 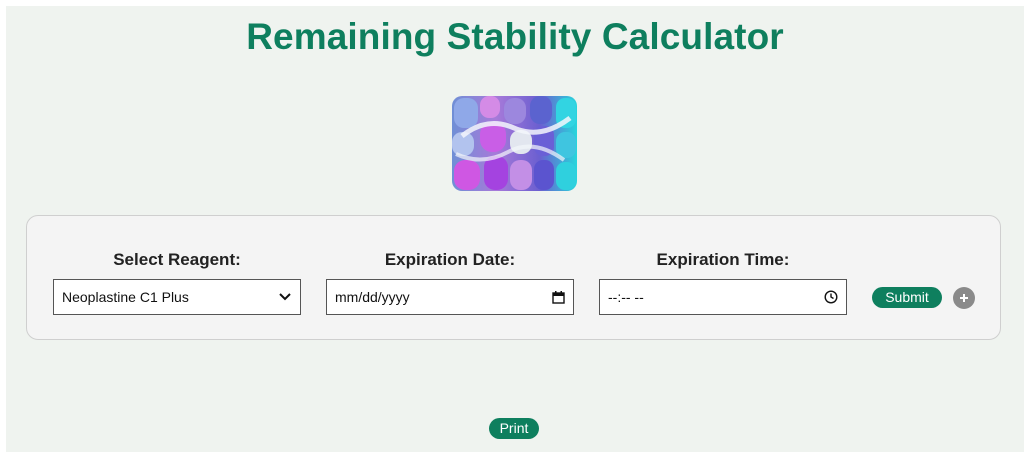 I want to click on reagent-select: Neoplastine C1 Plus, so click(x=177, y=297).